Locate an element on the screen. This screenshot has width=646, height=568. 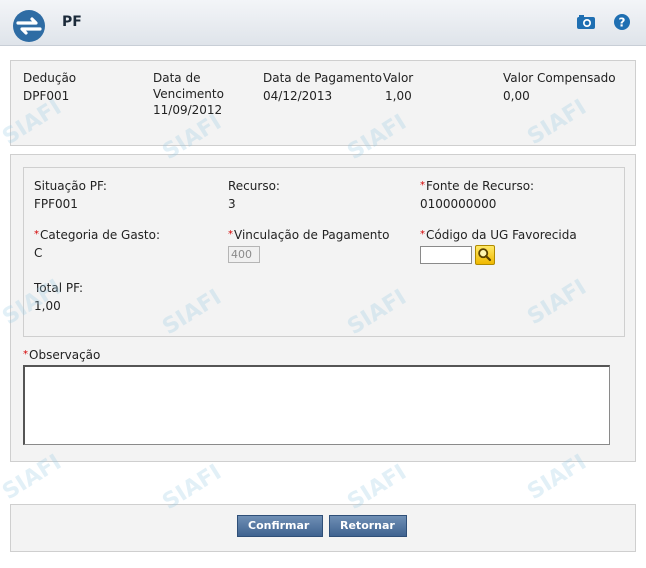
page-header: PF ? is located at coordinates (323, 23).